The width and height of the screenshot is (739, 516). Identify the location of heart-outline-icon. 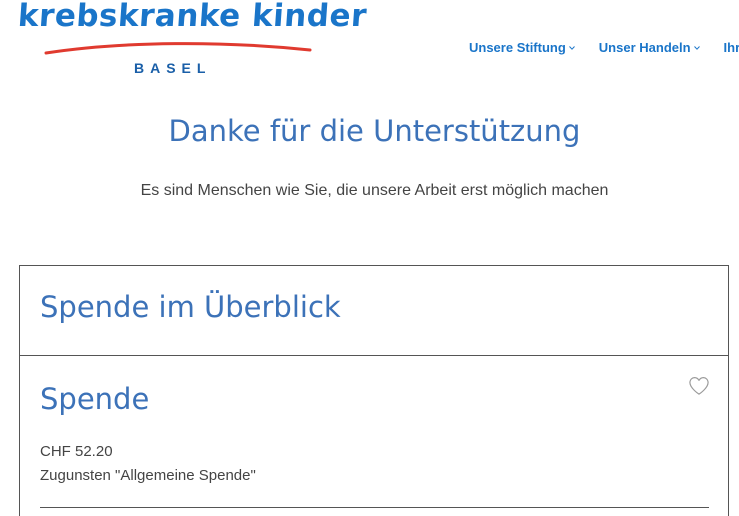
(699, 386).